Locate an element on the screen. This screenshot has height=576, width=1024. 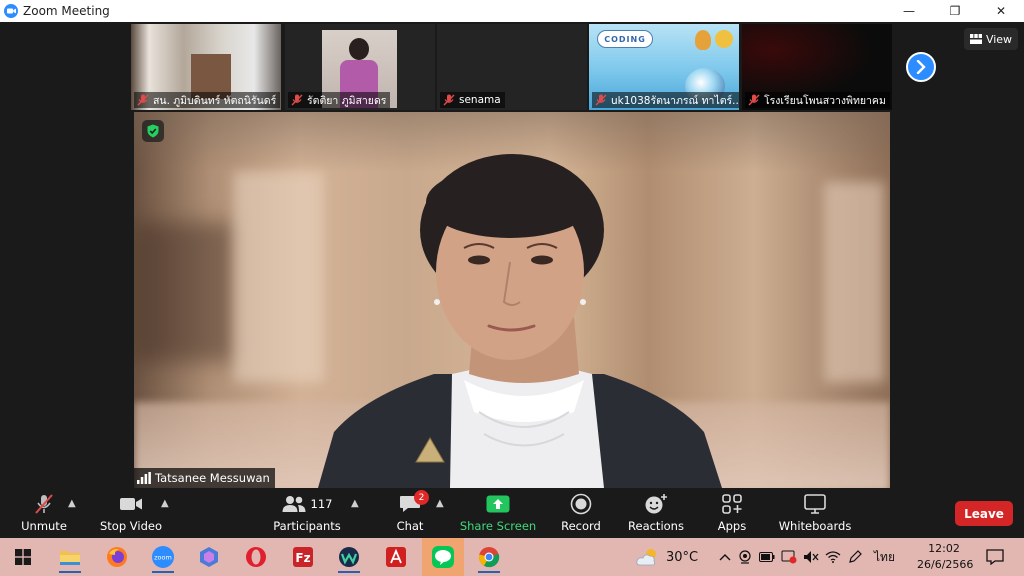
whiteboards-label: Whiteboards is located at coordinates (815, 526).